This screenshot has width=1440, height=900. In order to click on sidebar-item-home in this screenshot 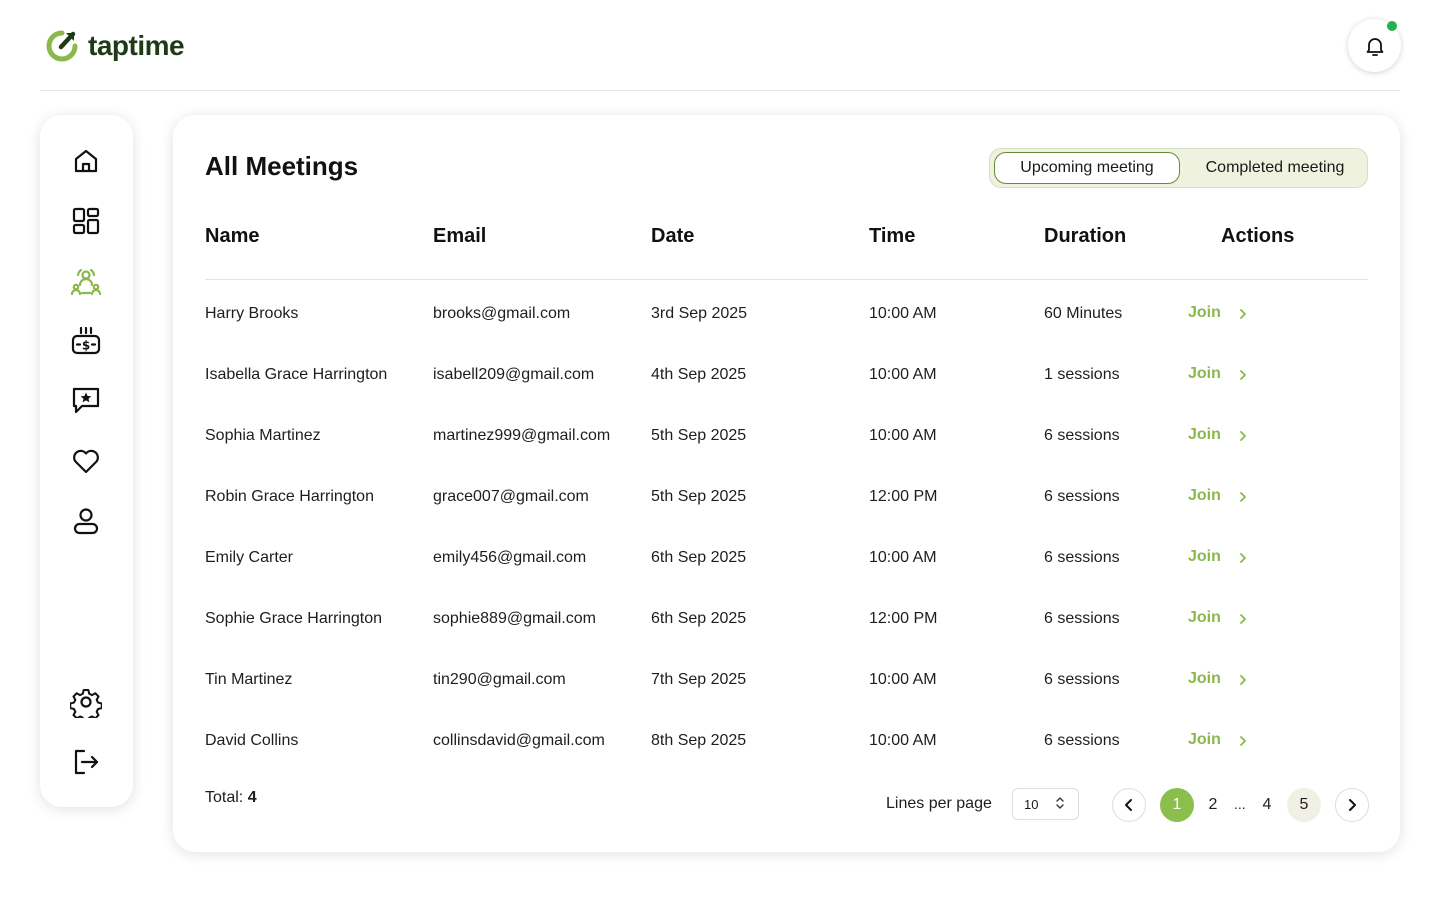, I will do `click(86, 161)`.